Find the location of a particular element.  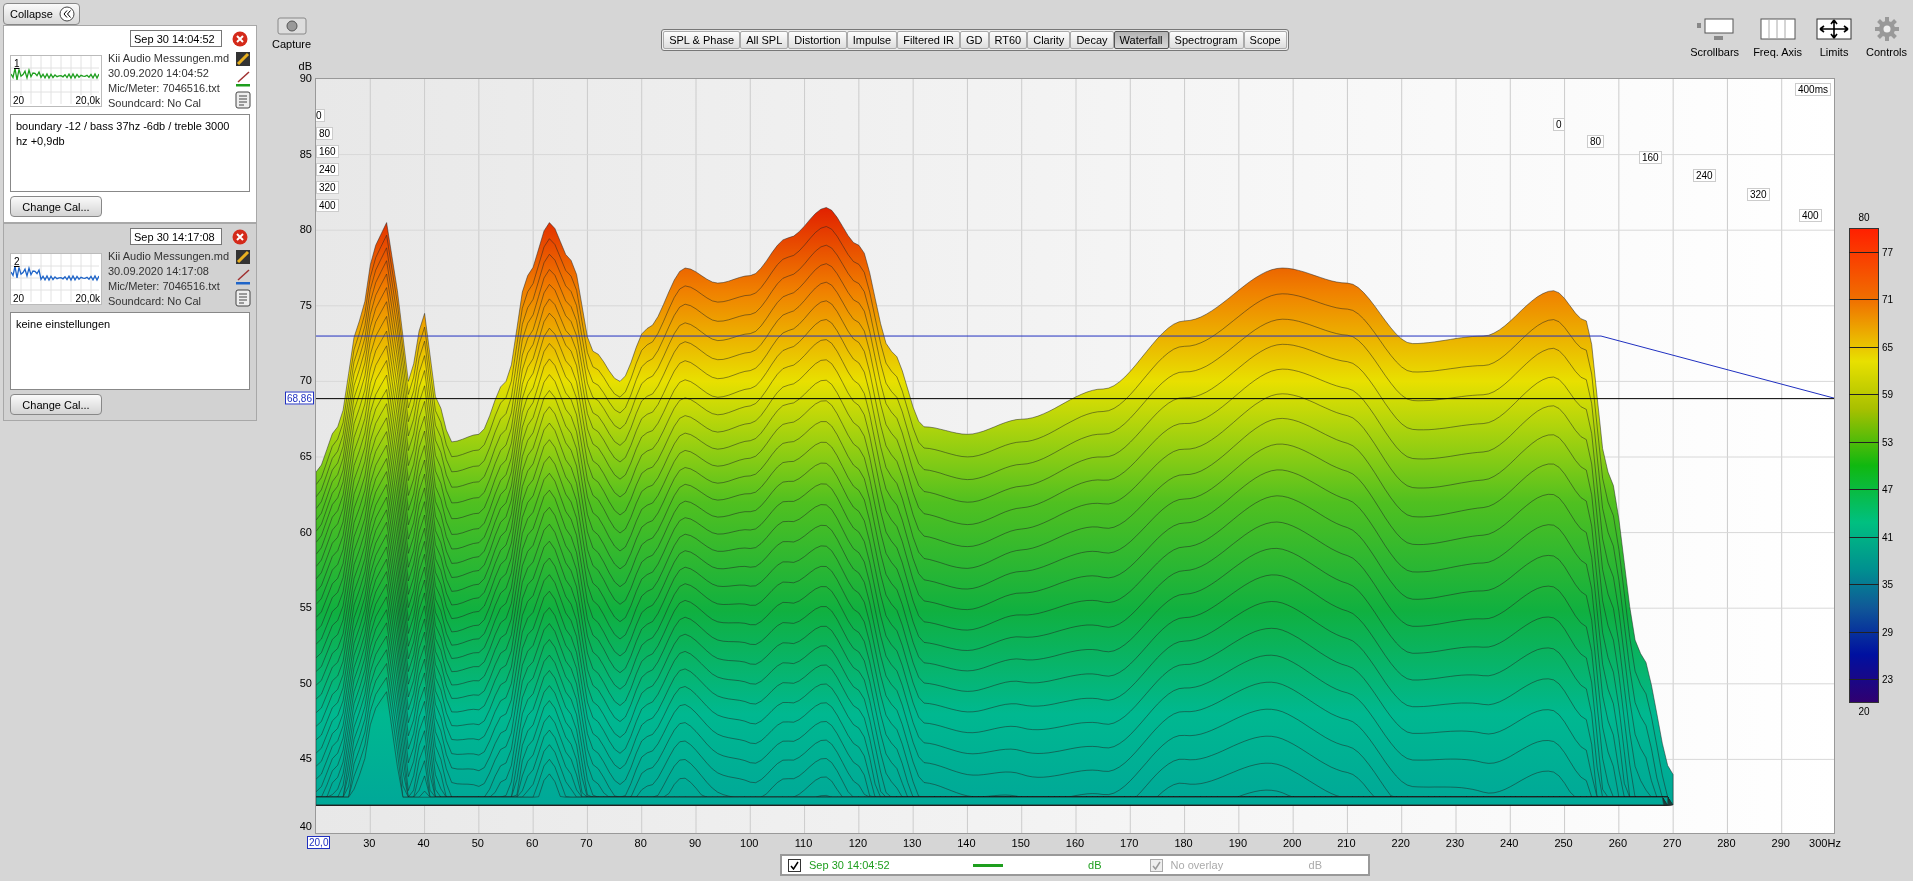

colorbar-label: 71 is located at coordinates (1888, 299).